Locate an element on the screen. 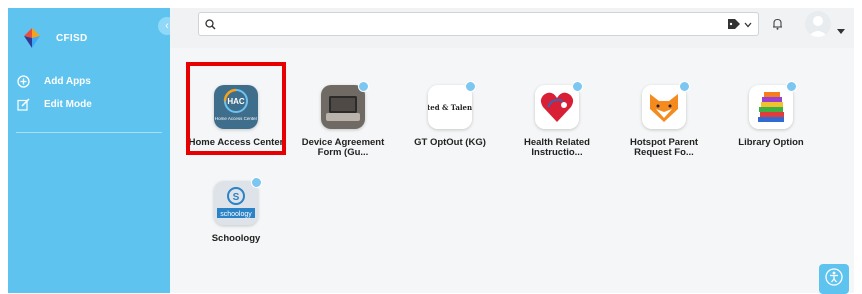 The width and height of the screenshot is (862, 294). edit-mode-label: Edit Mode is located at coordinates (68, 104).